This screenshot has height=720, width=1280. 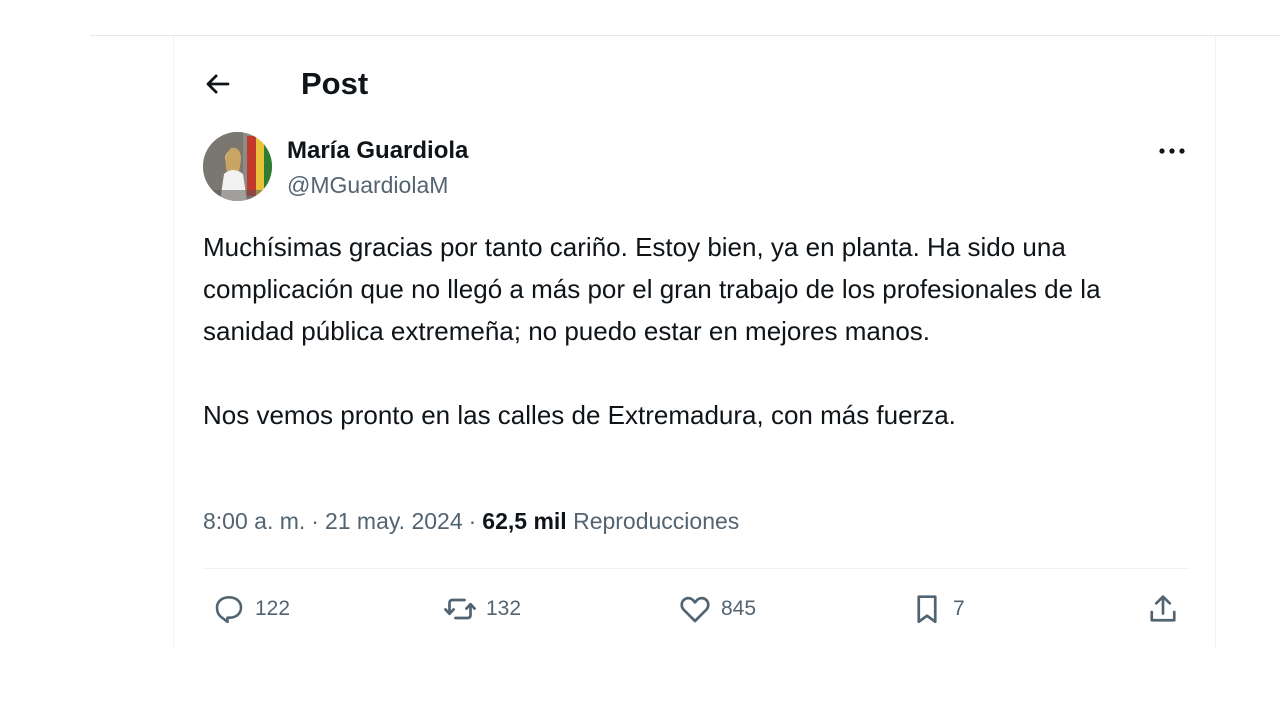 I want to click on like-count: 845, so click(x=739, y=608).